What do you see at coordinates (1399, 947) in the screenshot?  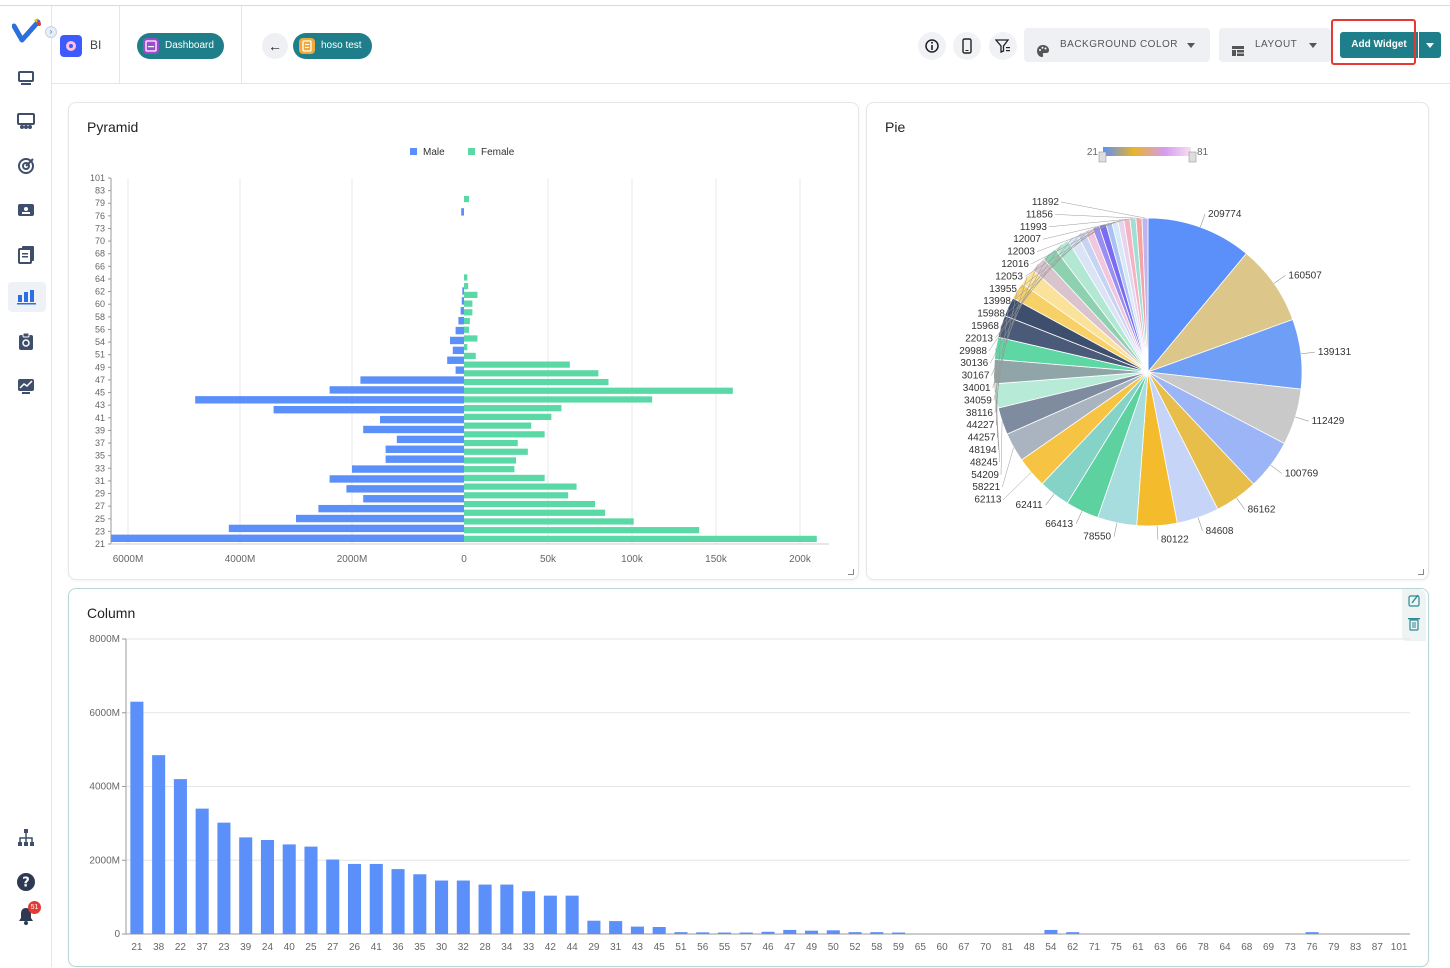 I see `x-tick-label: 101` at bounding box center [1399, 947].